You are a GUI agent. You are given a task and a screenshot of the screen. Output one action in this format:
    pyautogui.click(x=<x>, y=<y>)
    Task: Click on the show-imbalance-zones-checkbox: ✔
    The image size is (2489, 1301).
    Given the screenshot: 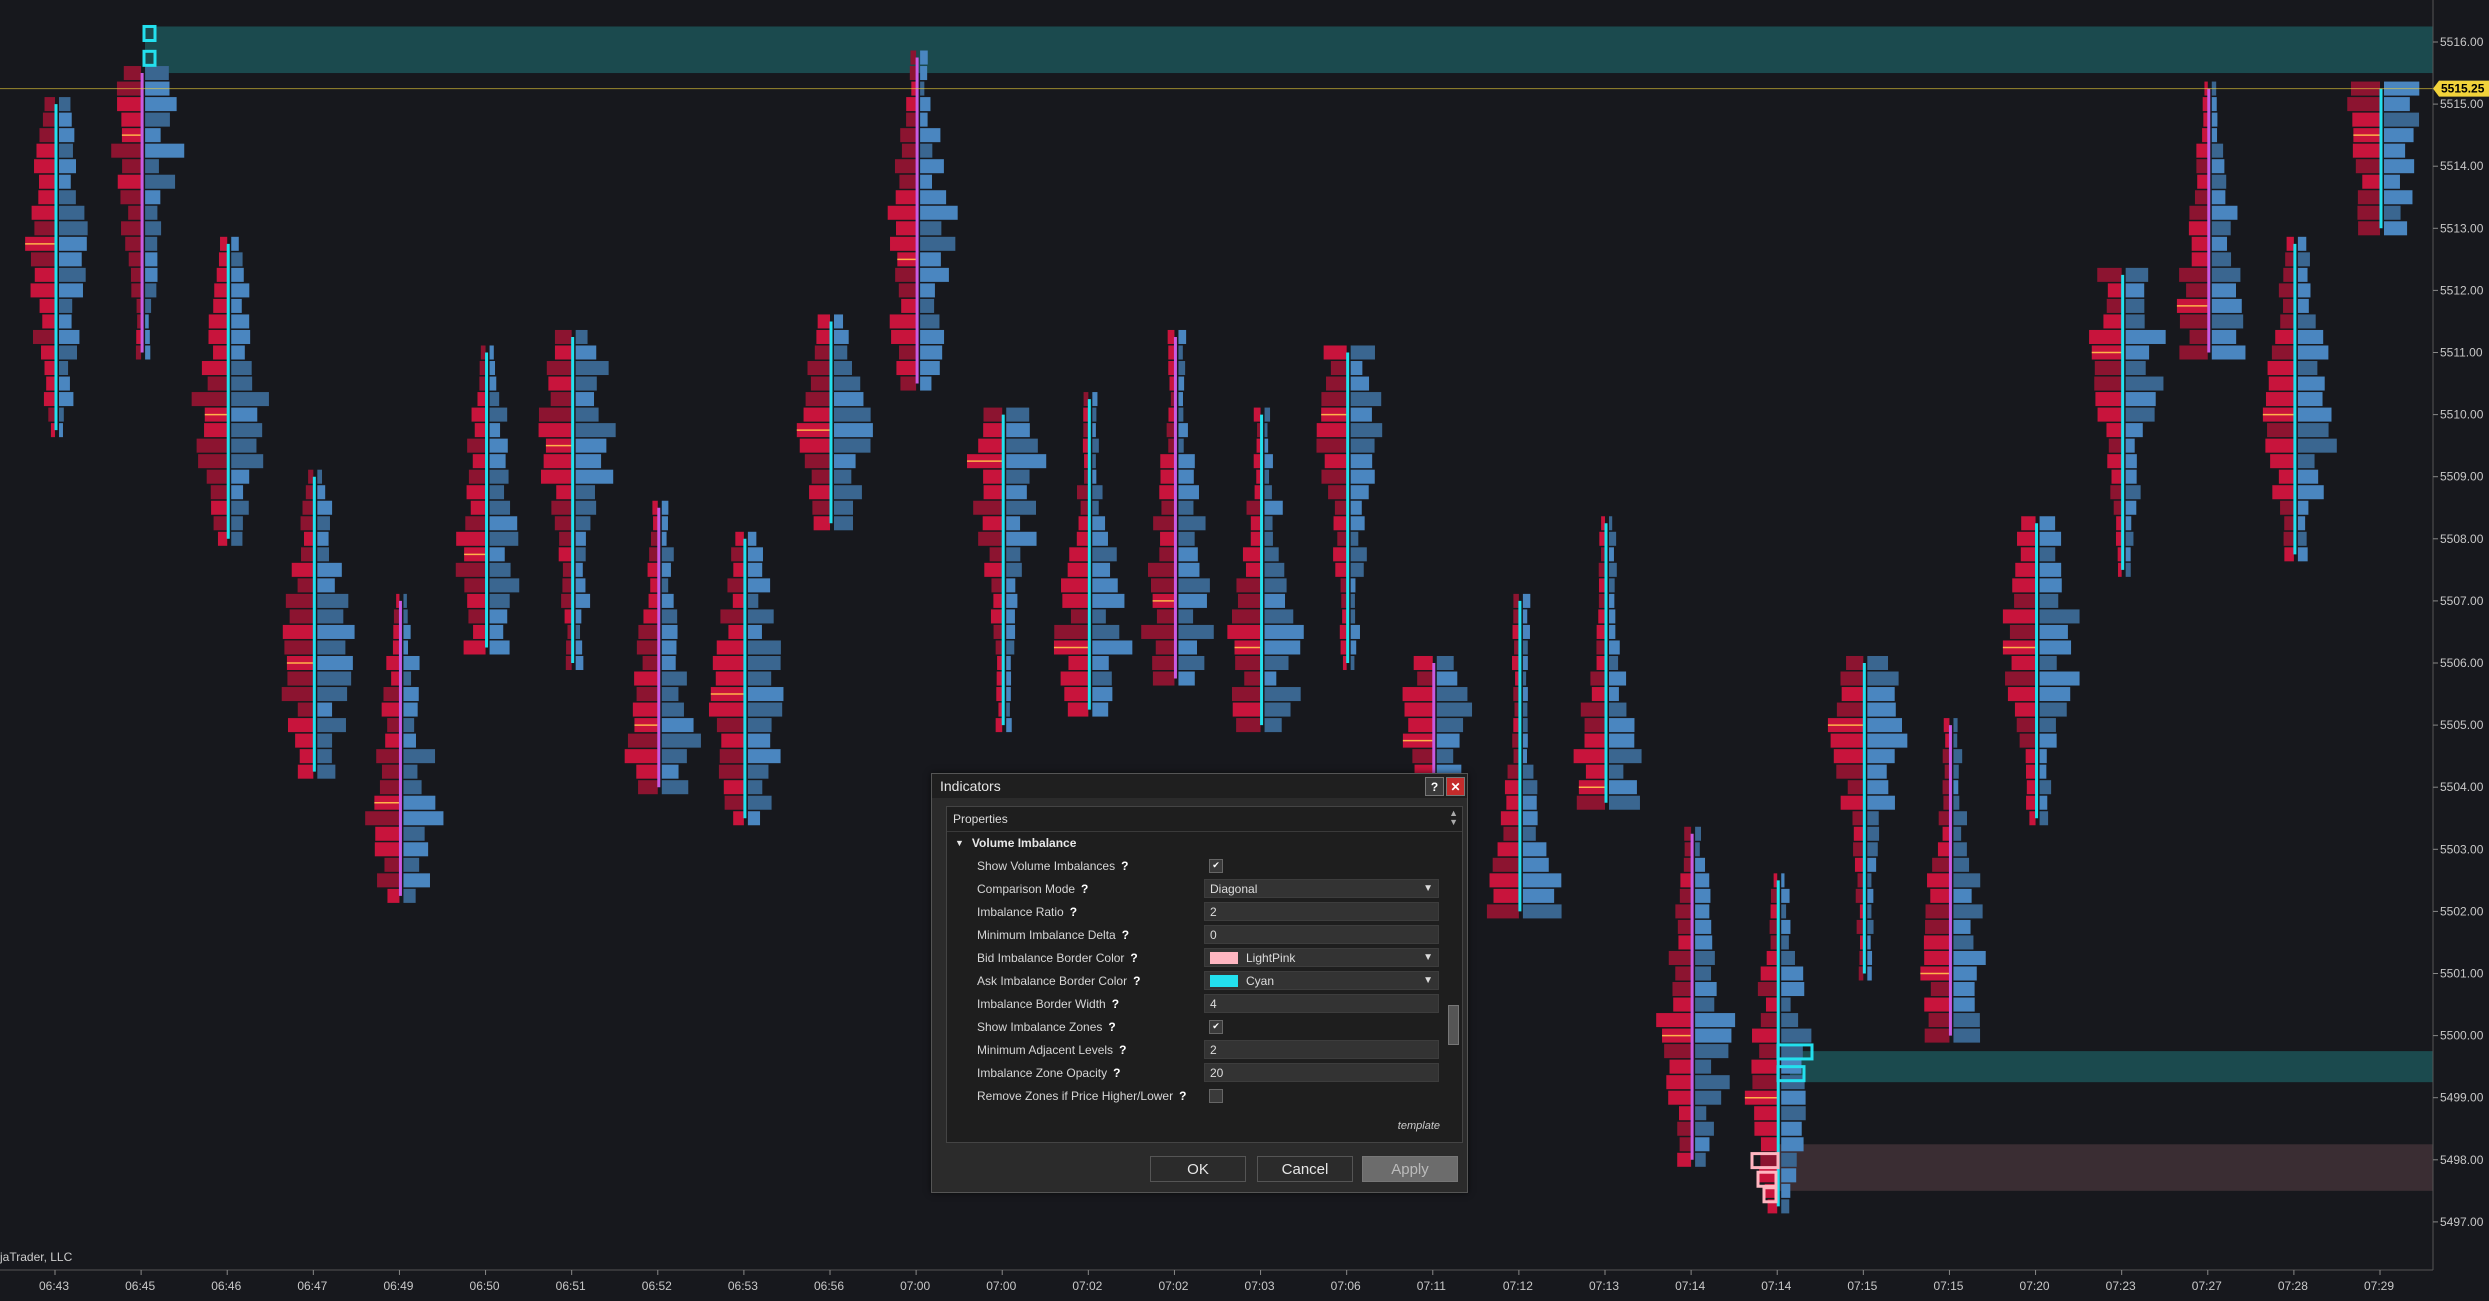 What is the action you would take?
    pyautogui.click(x=1216, y=1026)
    